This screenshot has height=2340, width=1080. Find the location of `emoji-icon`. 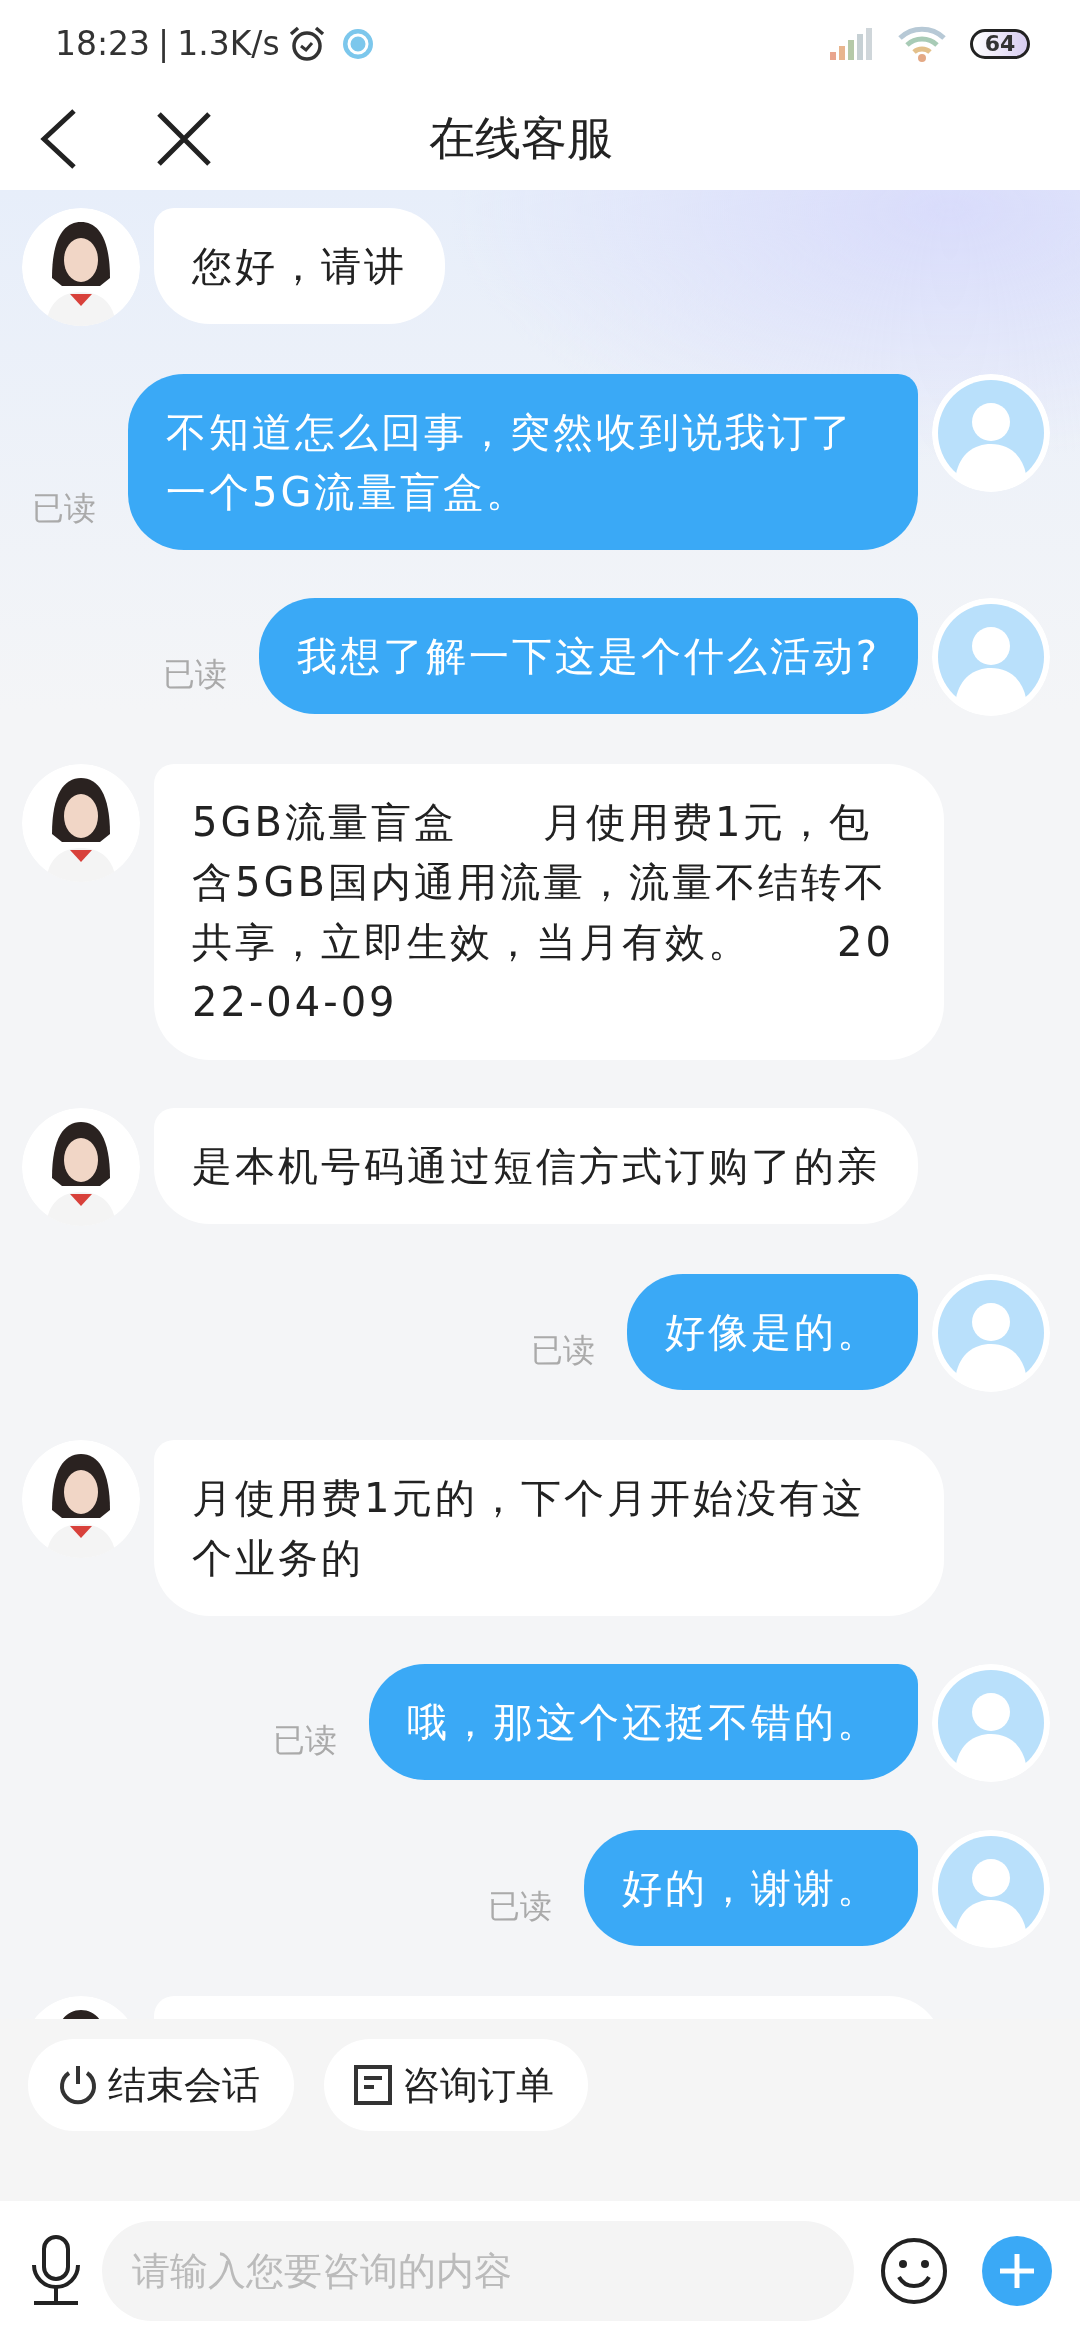

emoji-icon is located at coordinates (914, 2270).